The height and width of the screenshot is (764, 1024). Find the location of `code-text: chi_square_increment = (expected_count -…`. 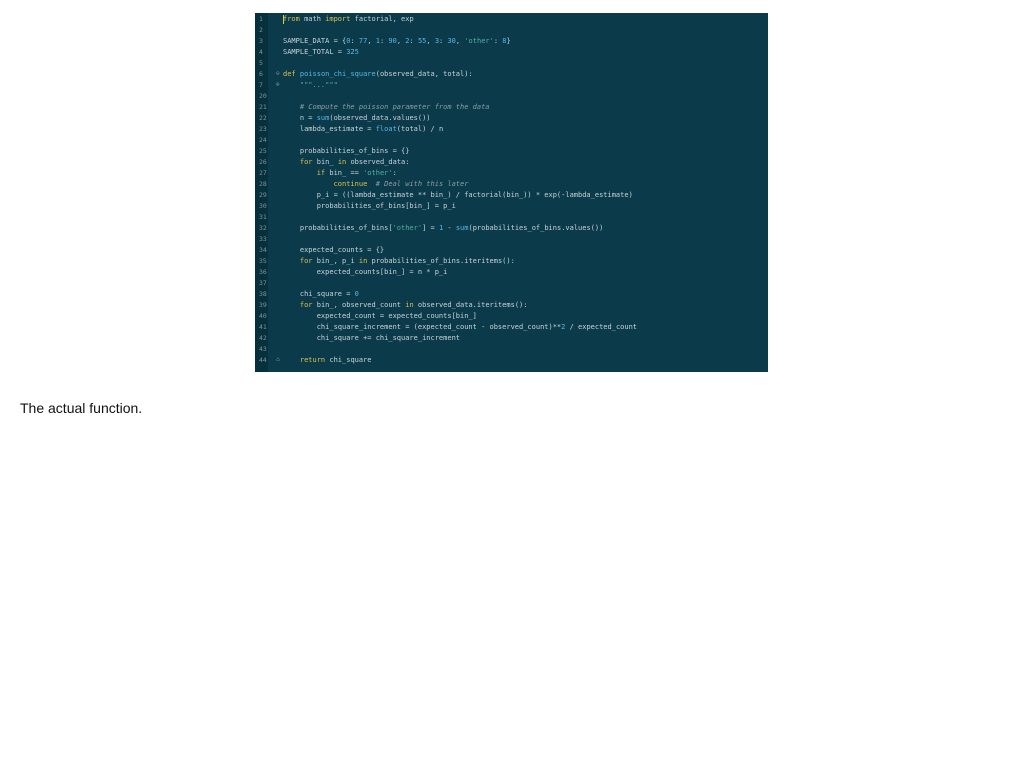

code-text: chi_square_increment = (expected_count -… is located at coordinates (460, 327).